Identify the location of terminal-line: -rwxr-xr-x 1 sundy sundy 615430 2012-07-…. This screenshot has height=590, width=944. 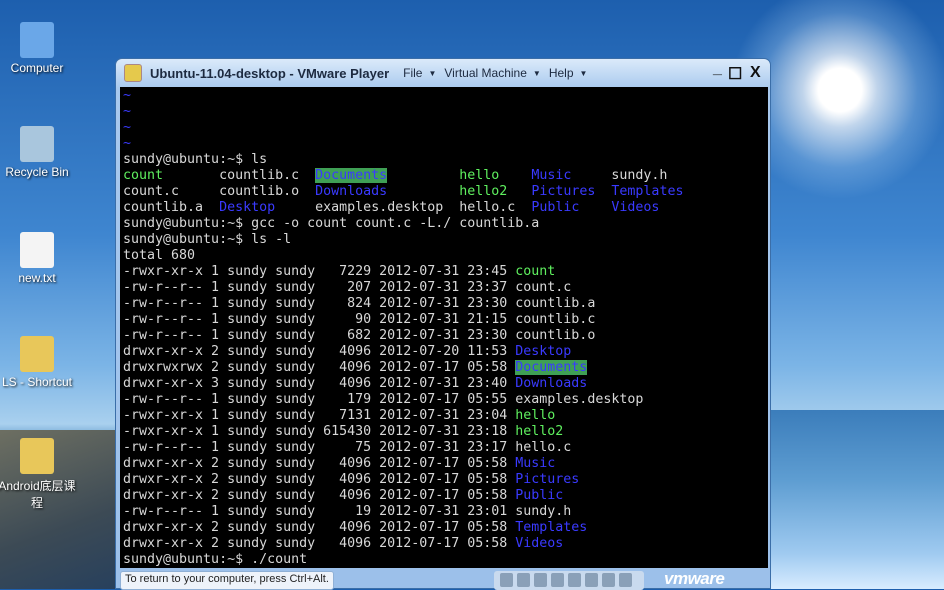
(445, 432).